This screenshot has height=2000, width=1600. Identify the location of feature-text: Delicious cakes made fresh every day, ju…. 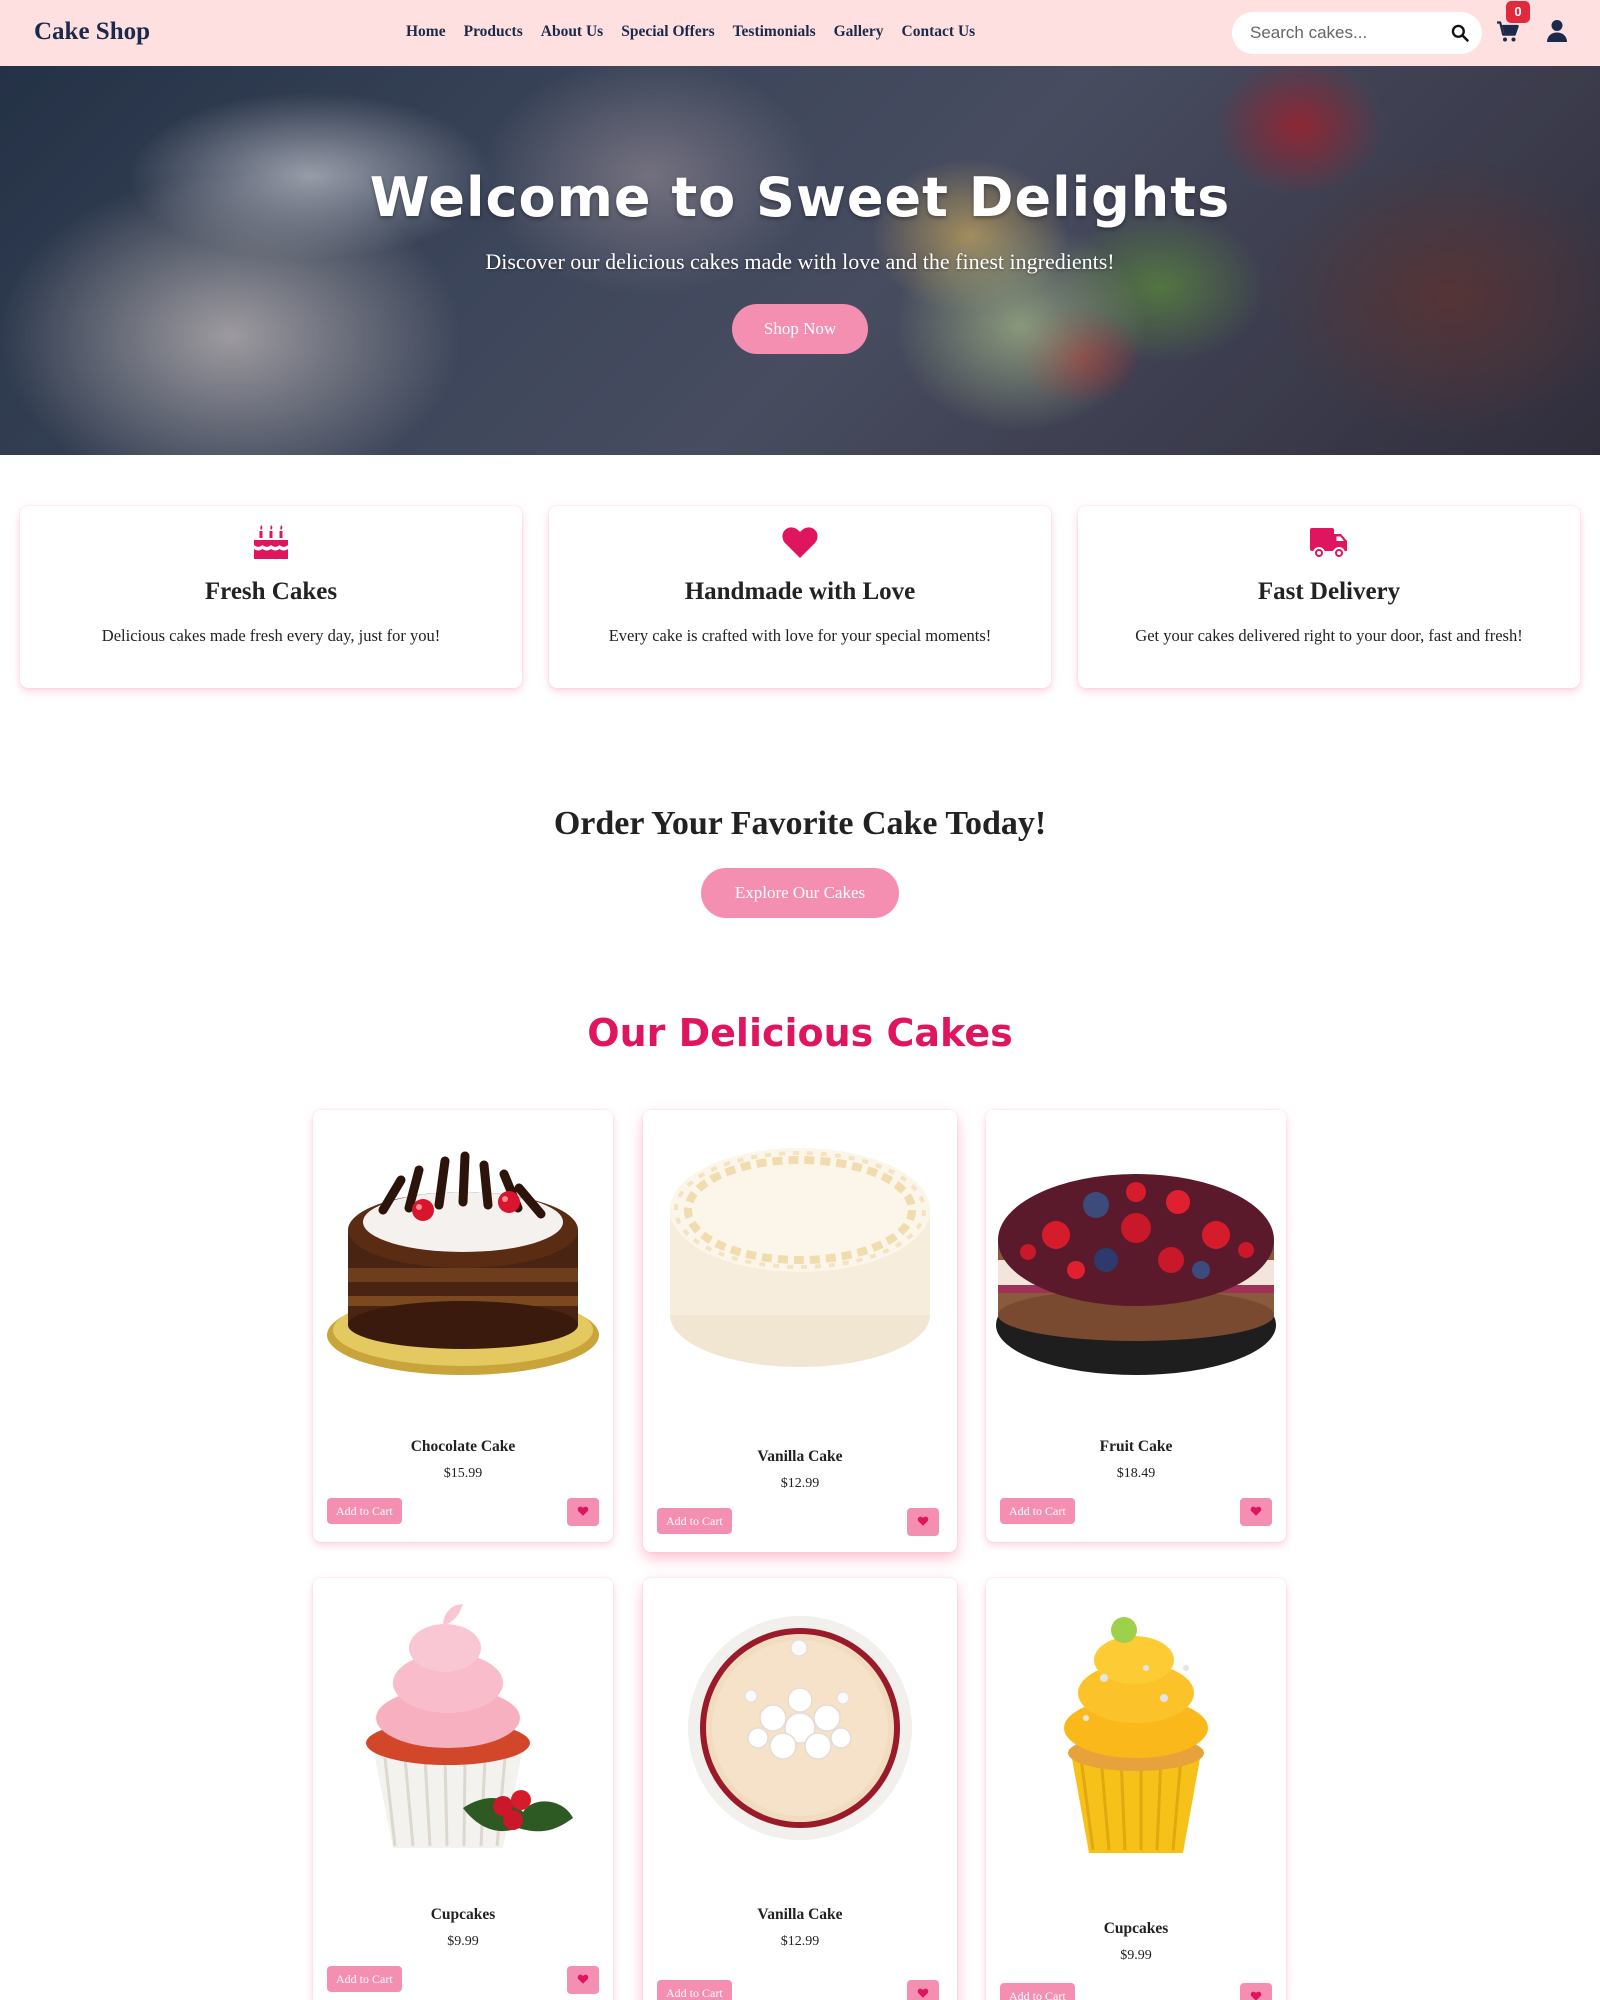
(271, 635).